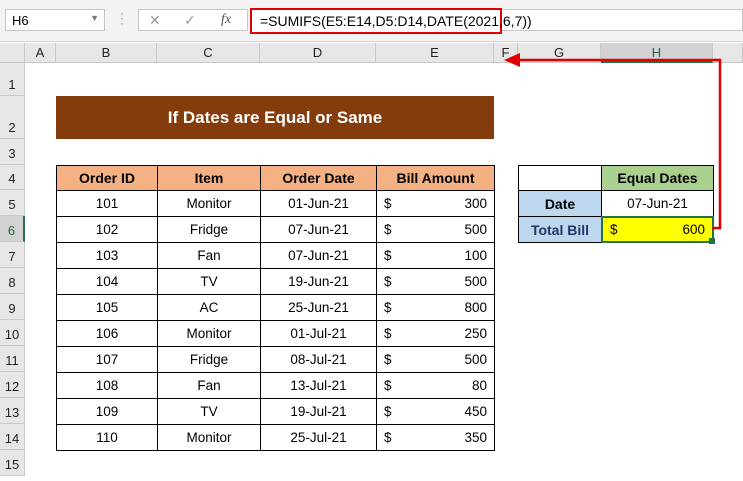 The image size is (743, 481). I want to click on table-cell: 13-Jul-21, so click(318, 385).